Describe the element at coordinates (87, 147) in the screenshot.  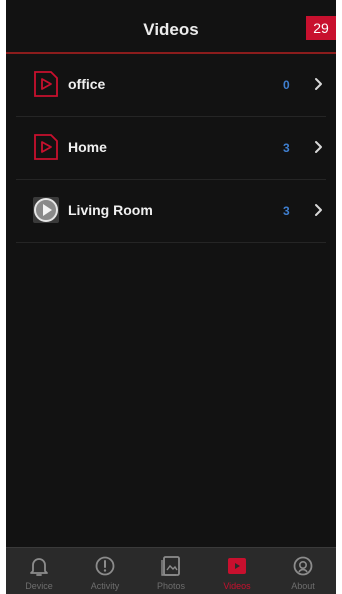
I see `camera-name: Home` at that location.